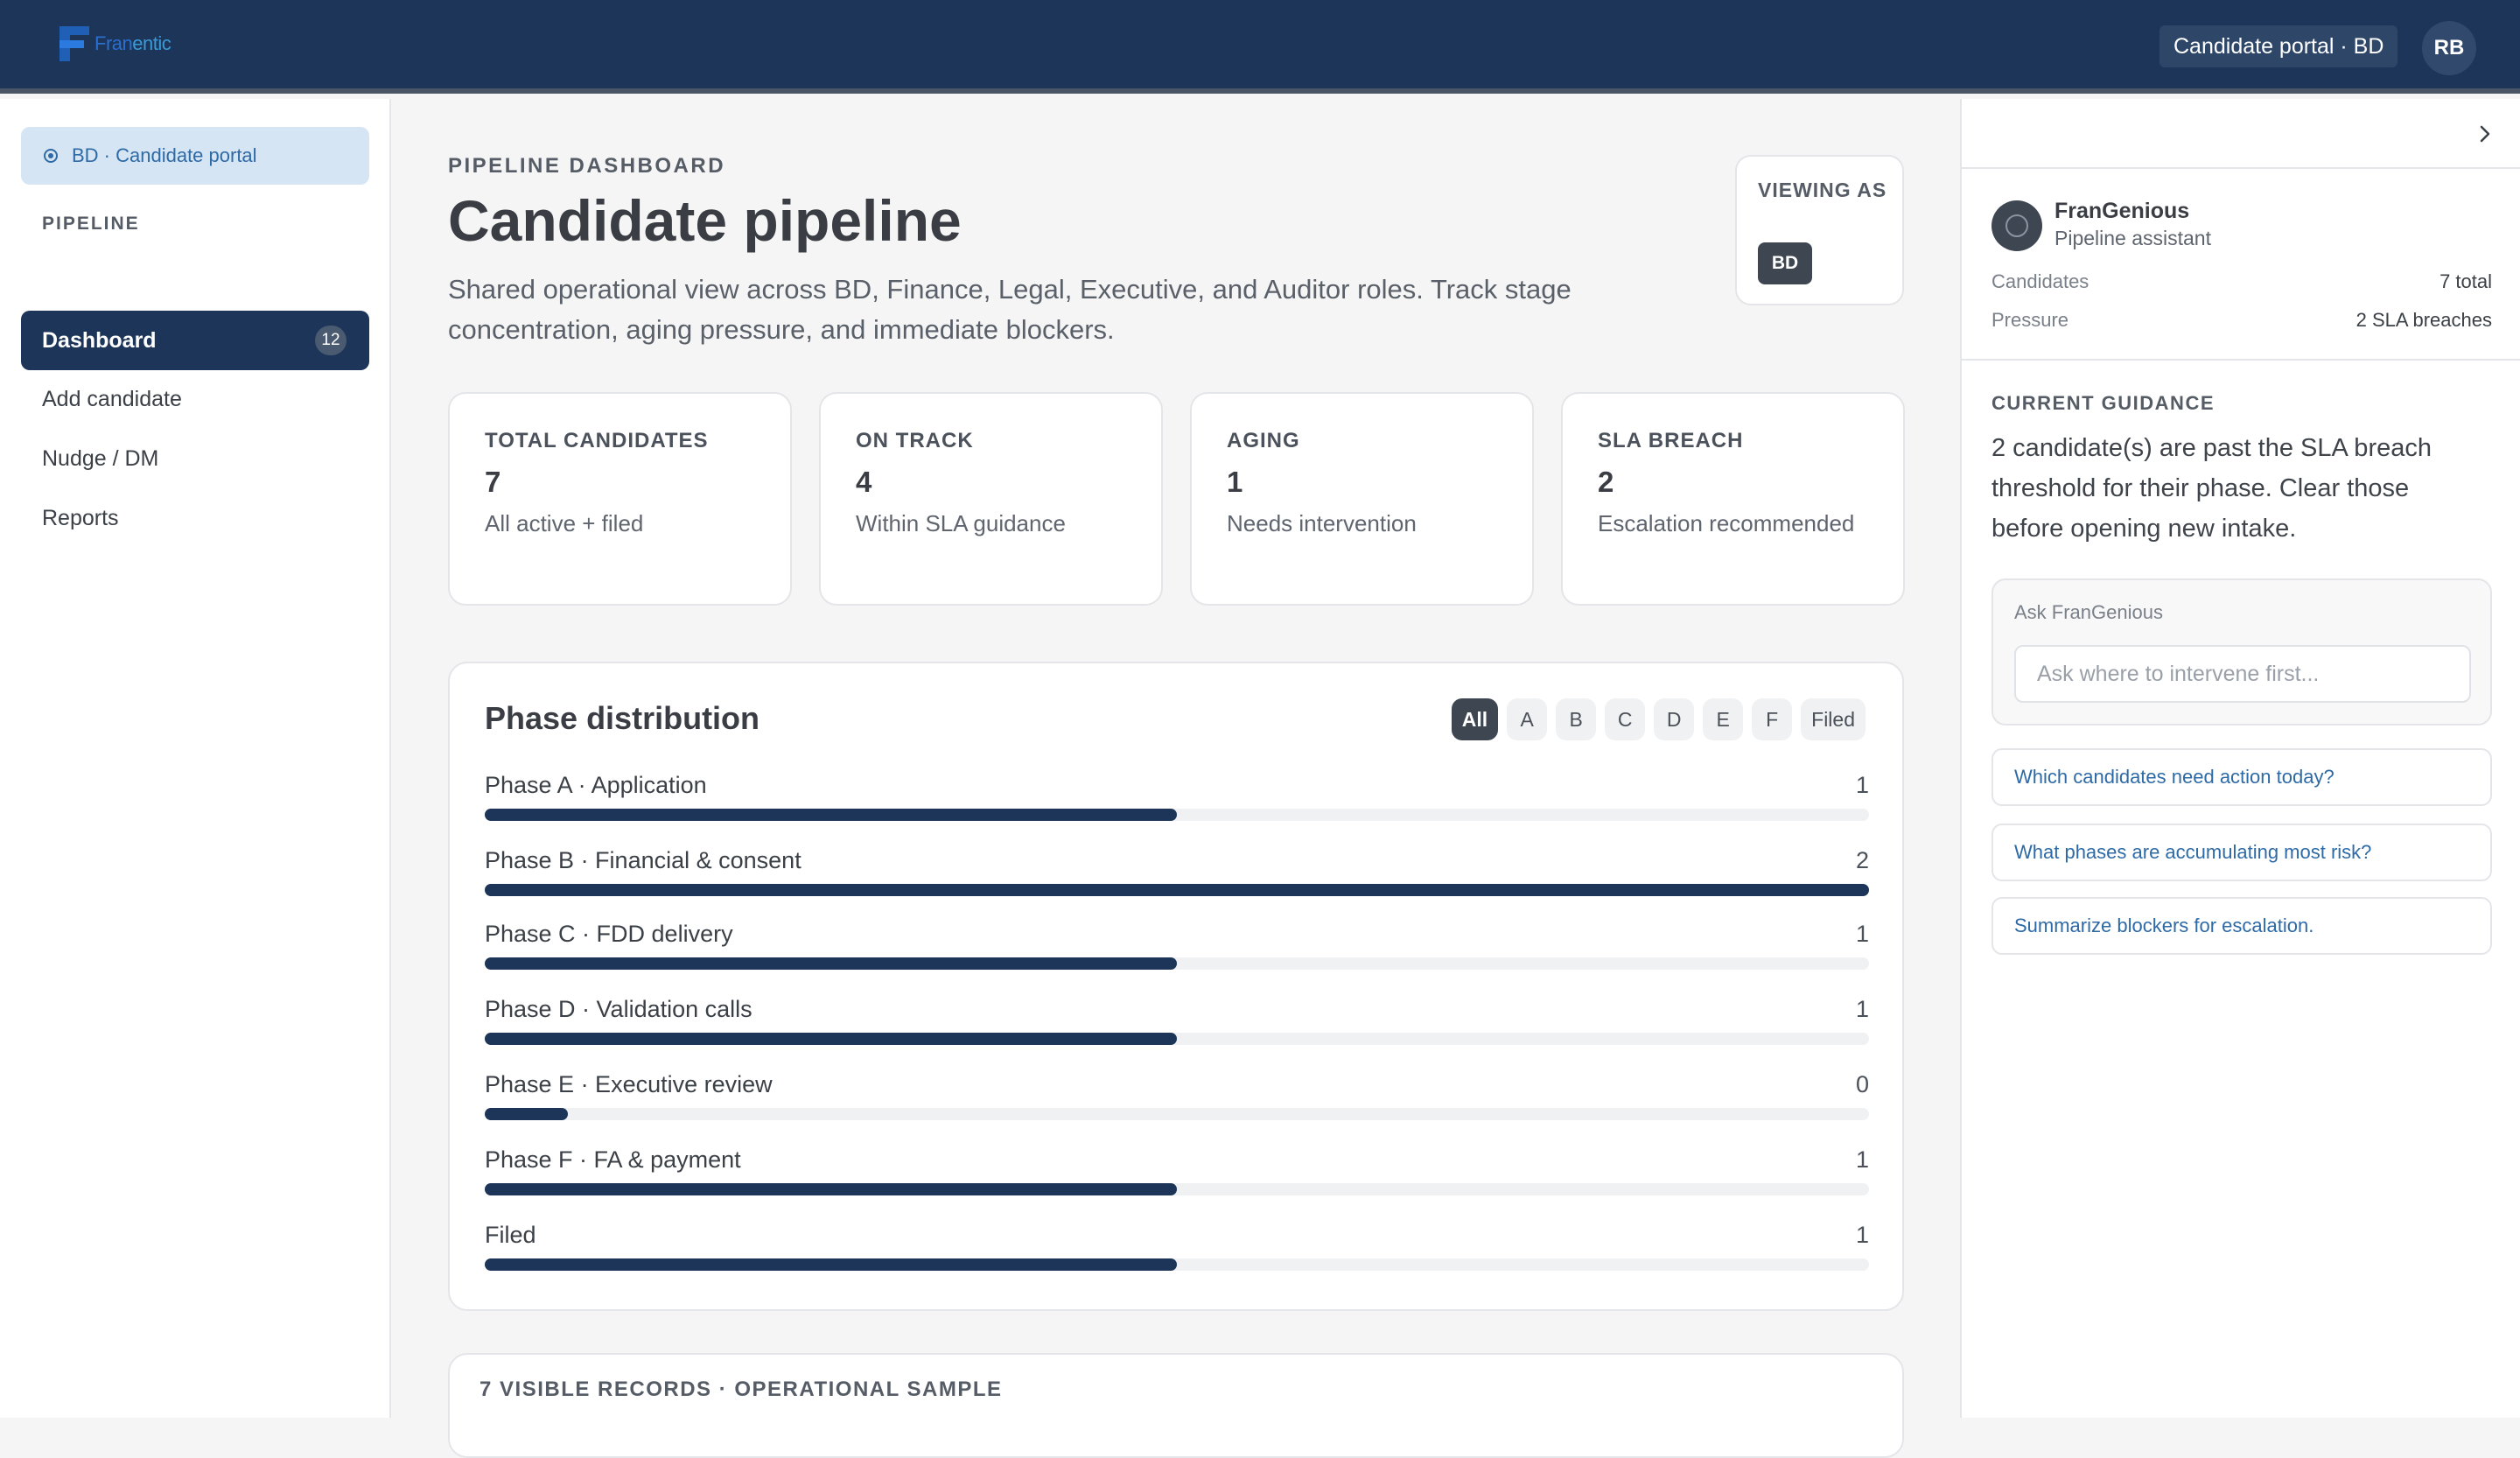 The width and height of the screenshot is (2520, 1458). I want to click on stat-card-on-track: ON TRACK 4 Within SLA guidance, so click(991, 499).